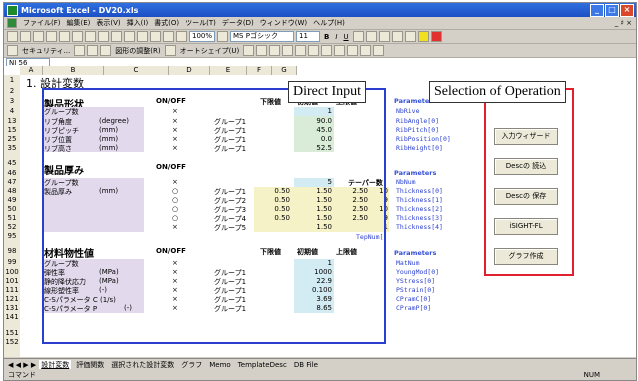  Describe the element at coordinates (371, 36) in the screenshot. I see `align-center-icon` at that location.